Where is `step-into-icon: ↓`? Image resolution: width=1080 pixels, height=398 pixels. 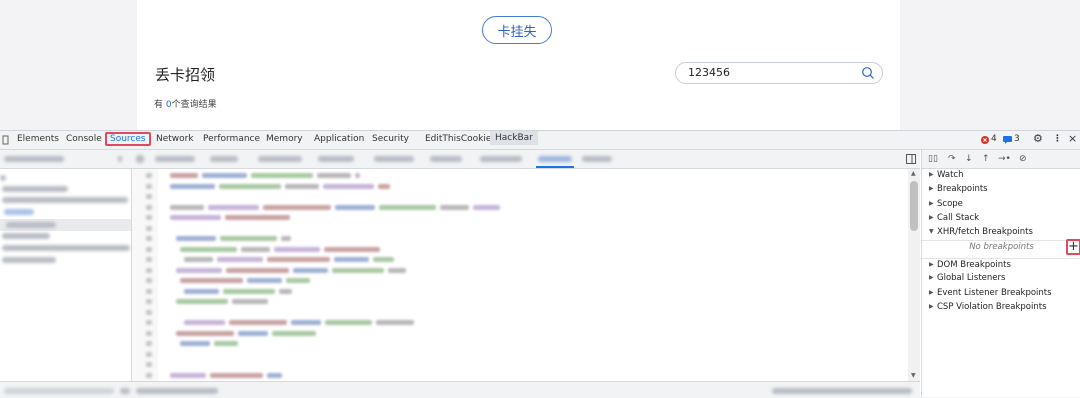 step-into-icon: ↓ is located at coordinates (969, 159).